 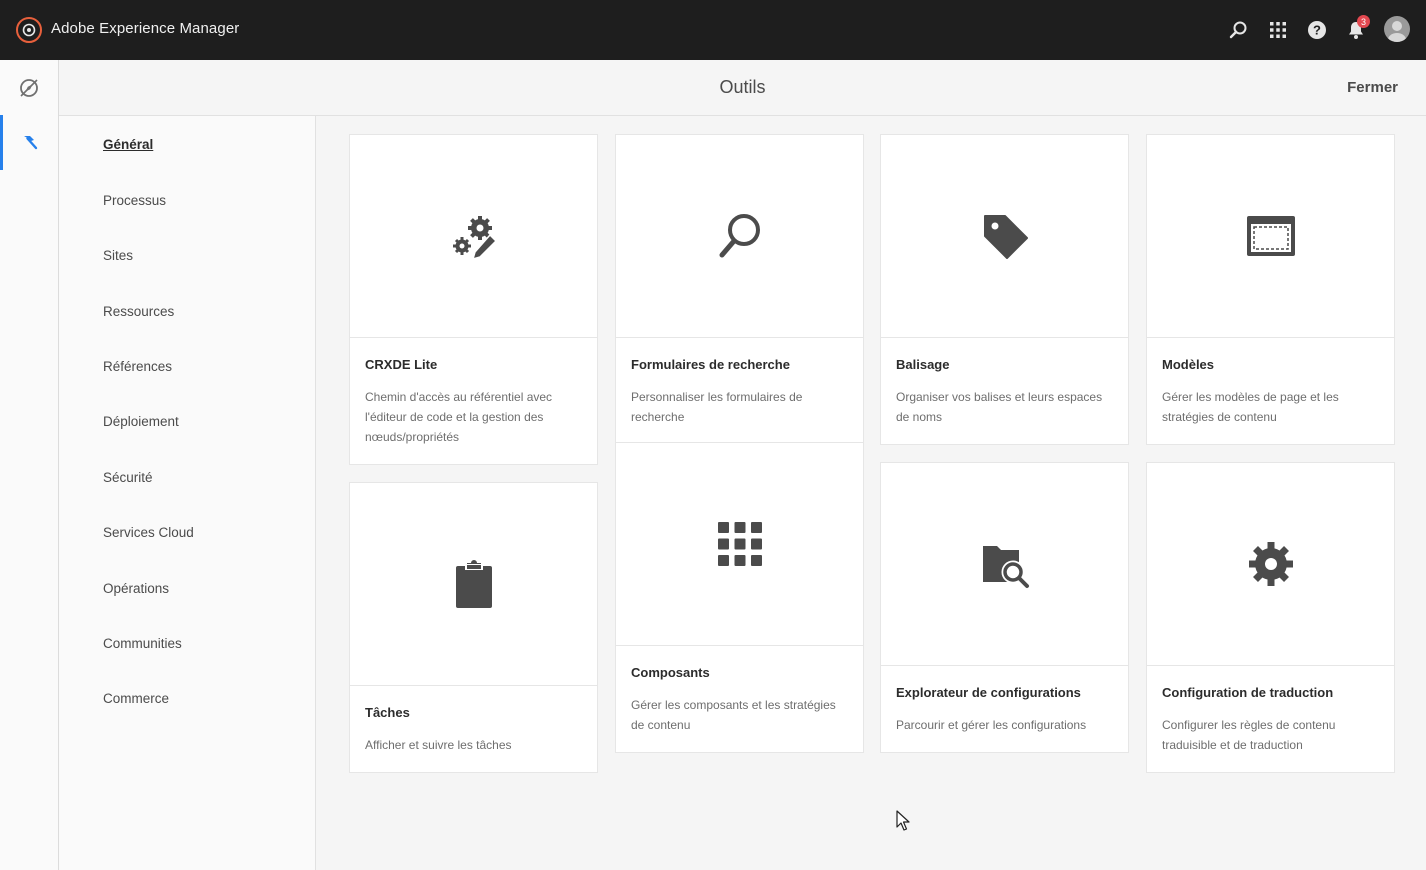 What do you see at coordinates (401, 364) in the screenshot?
I see `card-title: CRXDE Lite` at bounding box center [401, 364].